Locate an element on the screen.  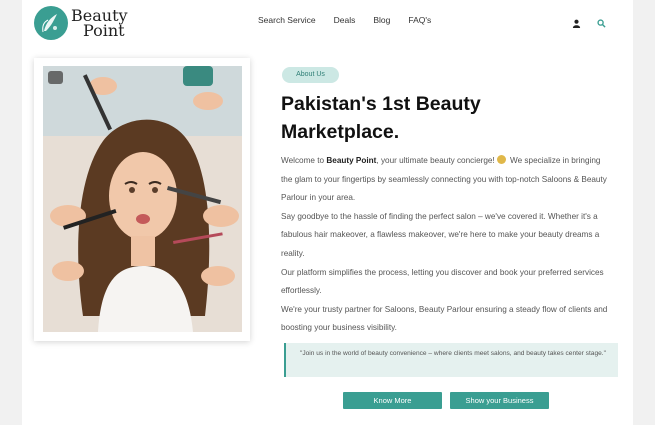
p1-post: , your ultimate beauty concierge! is located at coordinates (435, 160).